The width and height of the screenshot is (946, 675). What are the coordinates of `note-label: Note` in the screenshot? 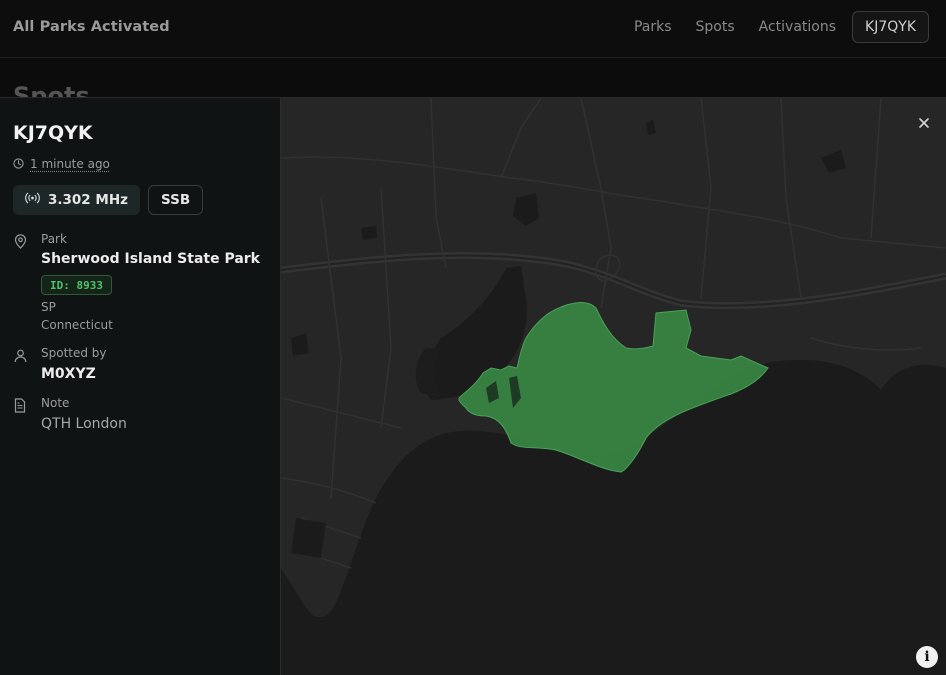 It's located at (55, 403).